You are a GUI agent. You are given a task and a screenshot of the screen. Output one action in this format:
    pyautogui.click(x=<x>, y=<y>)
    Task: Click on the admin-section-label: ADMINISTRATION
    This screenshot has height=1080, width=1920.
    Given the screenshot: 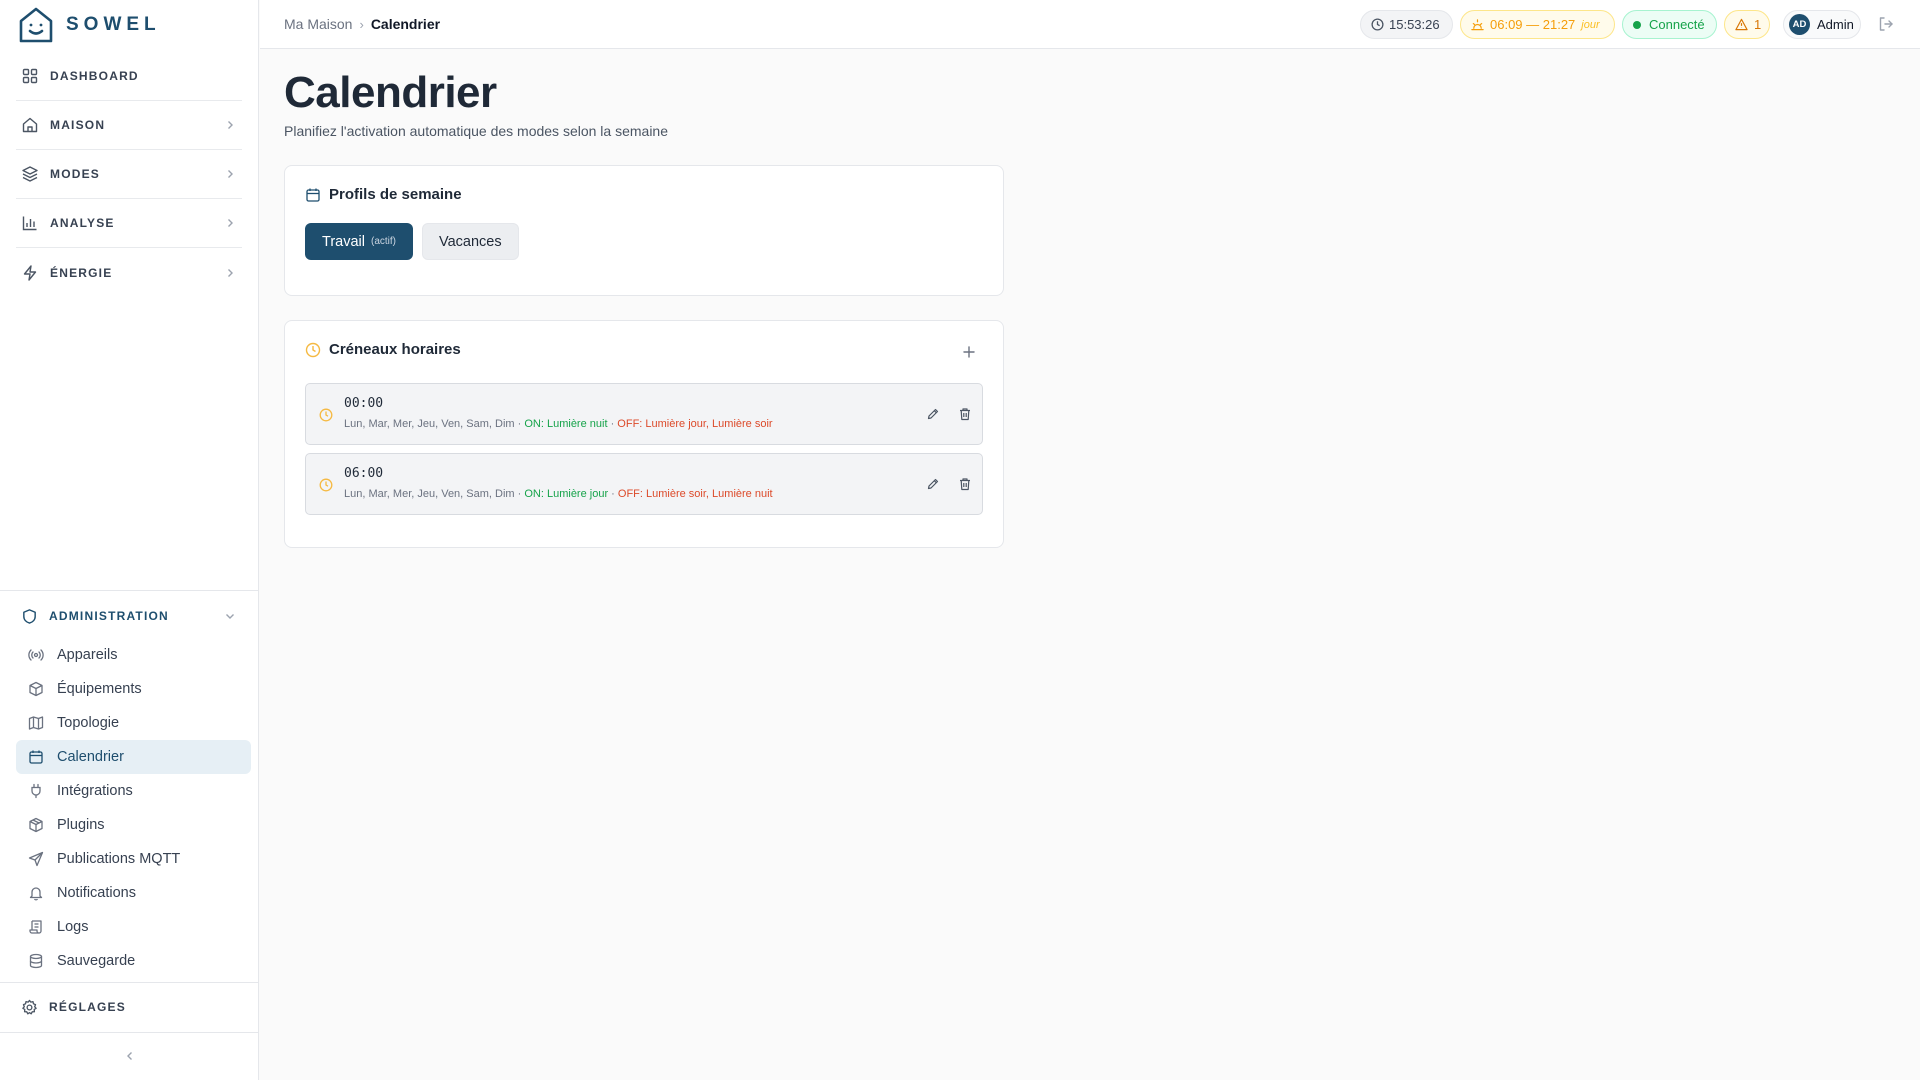 What is the action you would take?
    pyautogui.click(x=109, y=616)
    